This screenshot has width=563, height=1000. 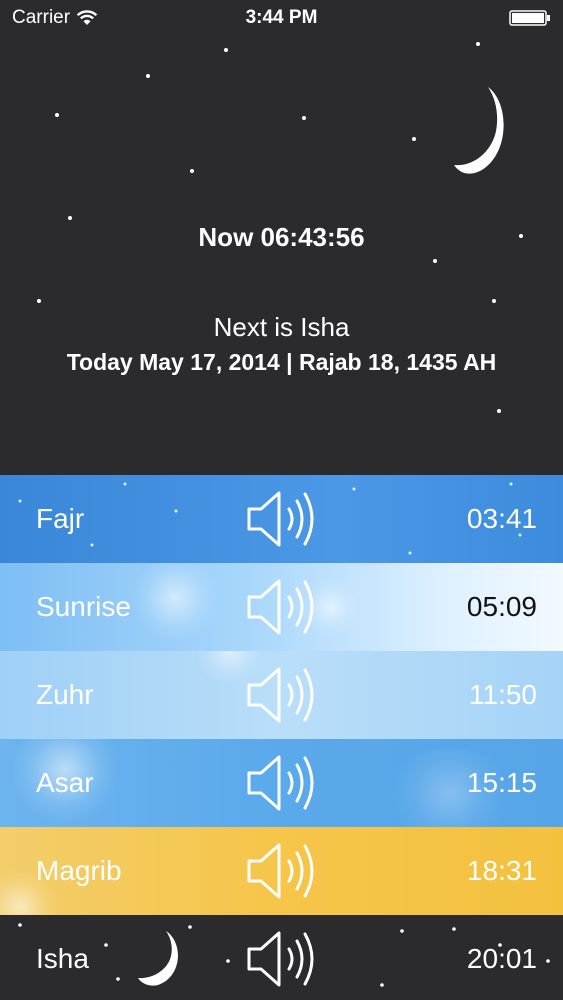 I want to click on date-label: Today May 17, 2014 | Rajab 18, 1435 AH, so click(x=281, y=362).